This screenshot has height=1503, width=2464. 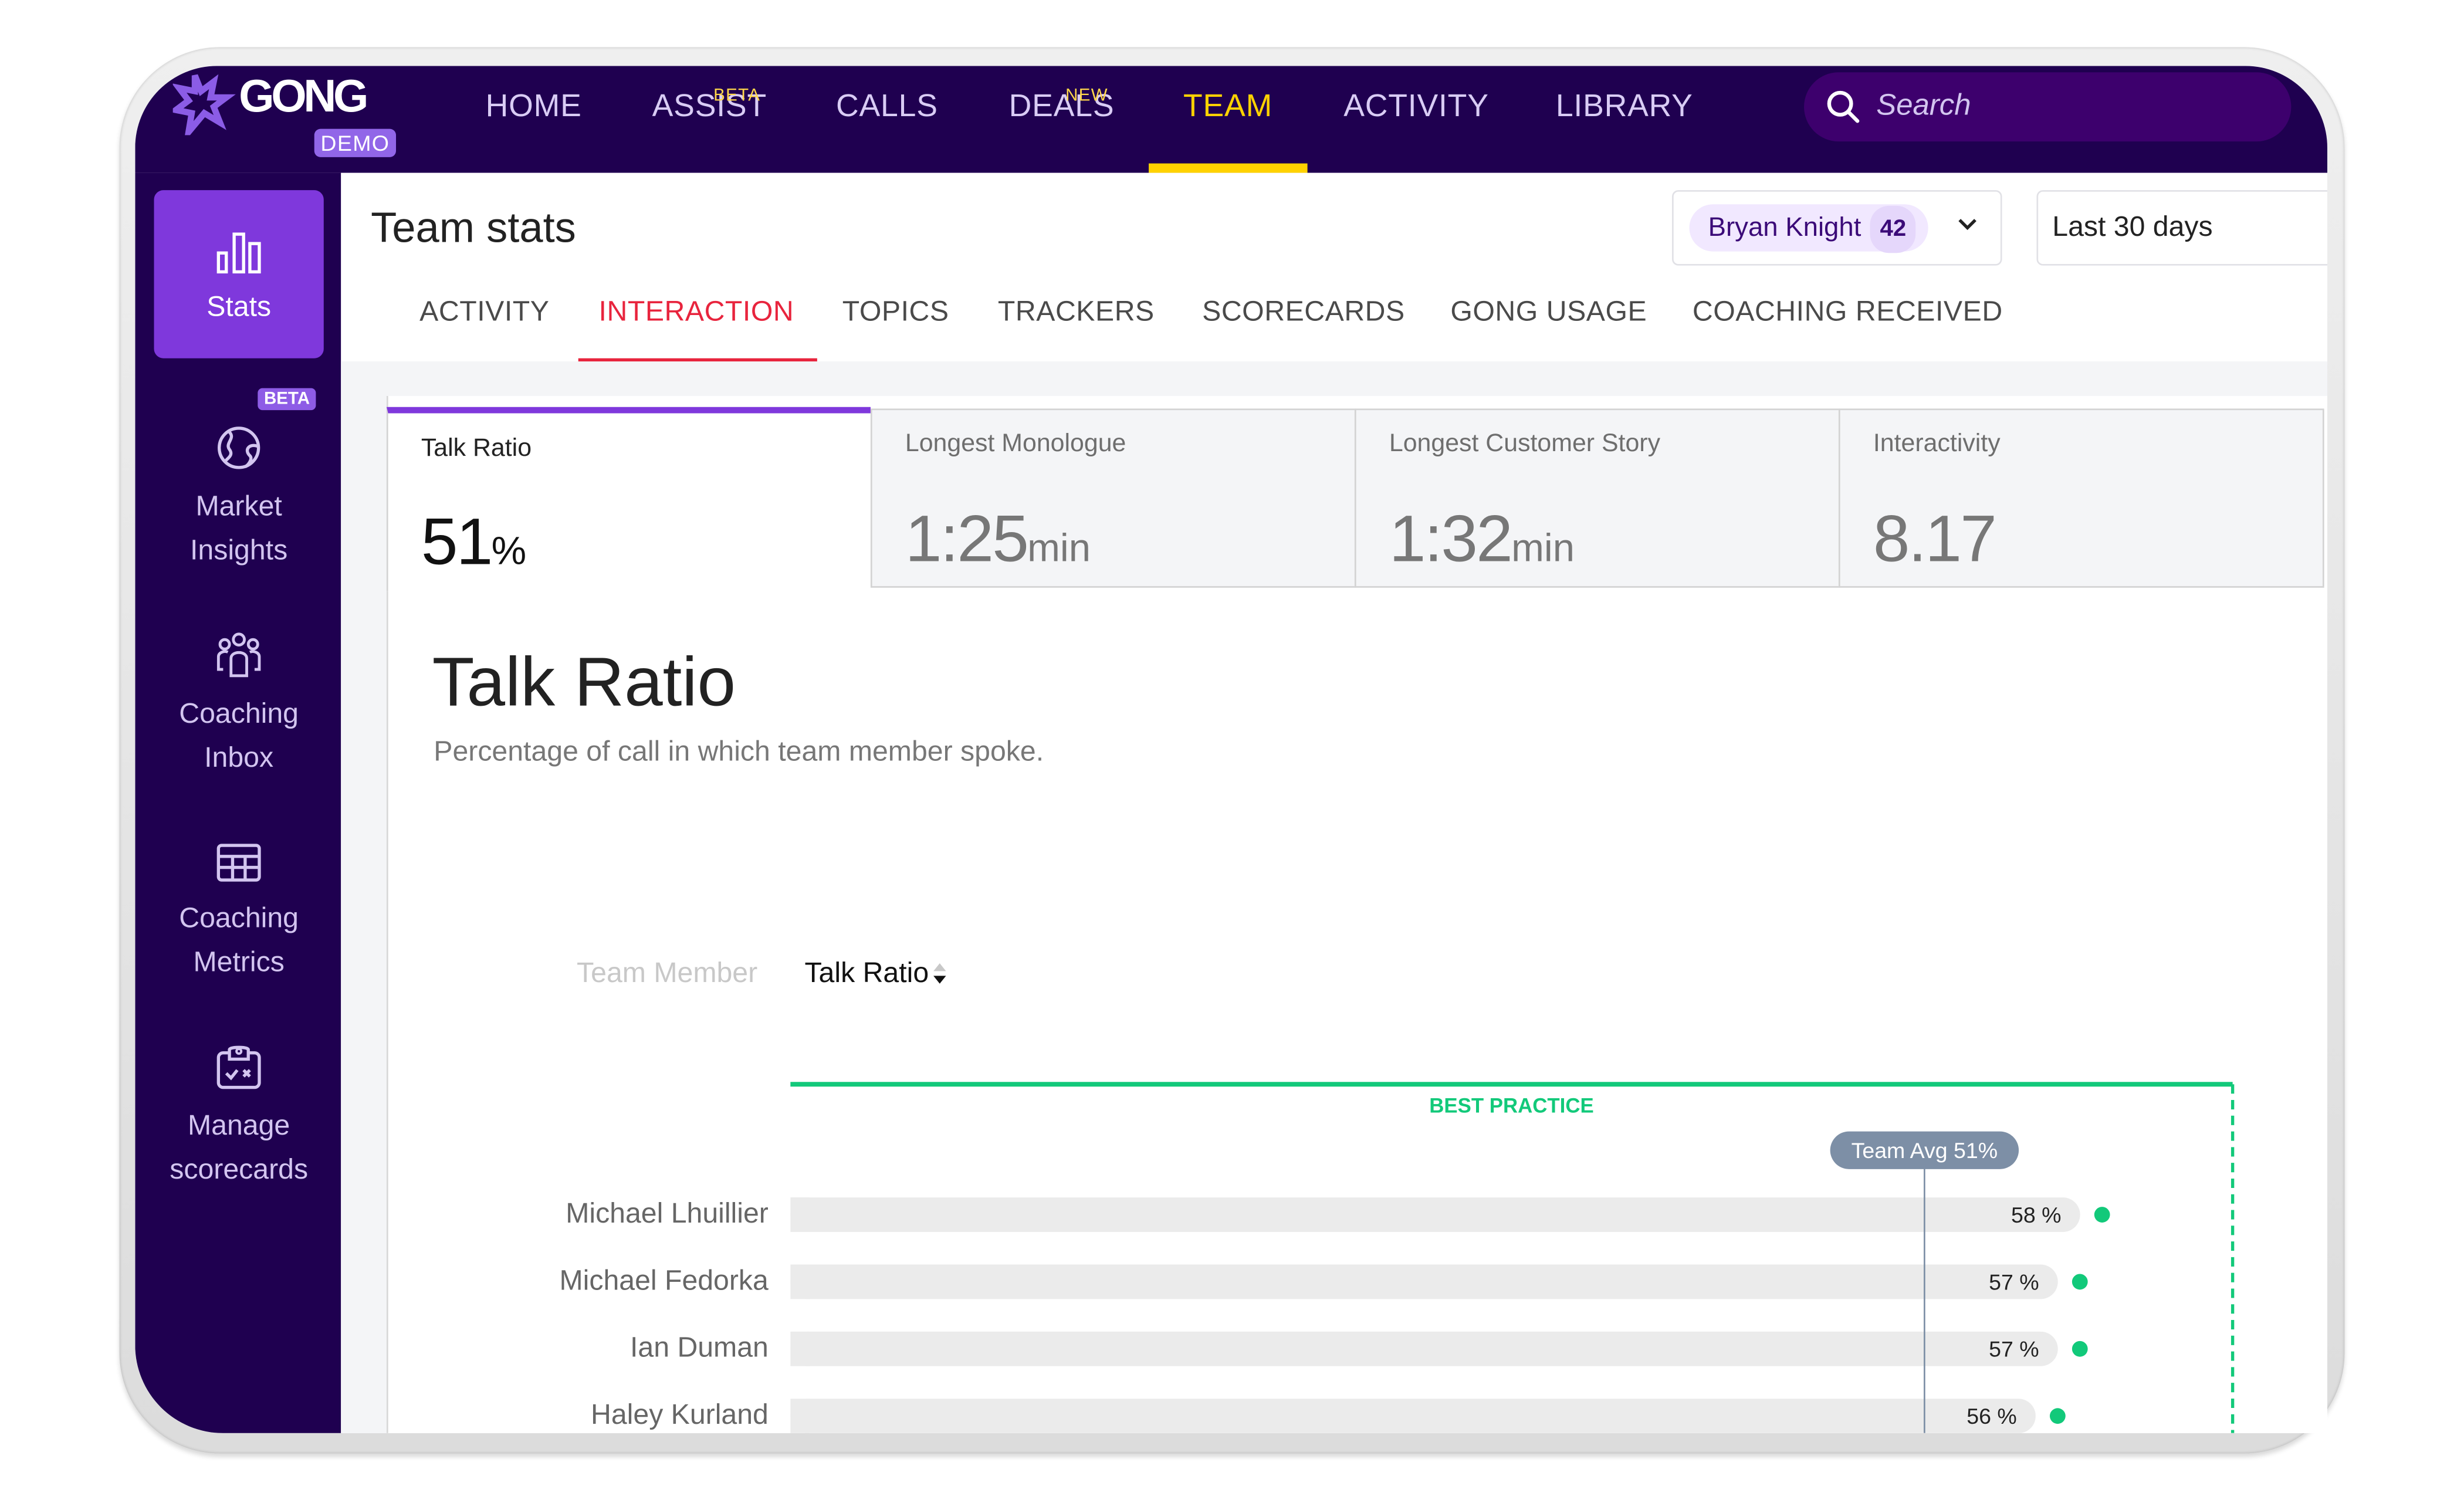 I want to click on demo-badge: DEMO, so click(x=355, y=142).